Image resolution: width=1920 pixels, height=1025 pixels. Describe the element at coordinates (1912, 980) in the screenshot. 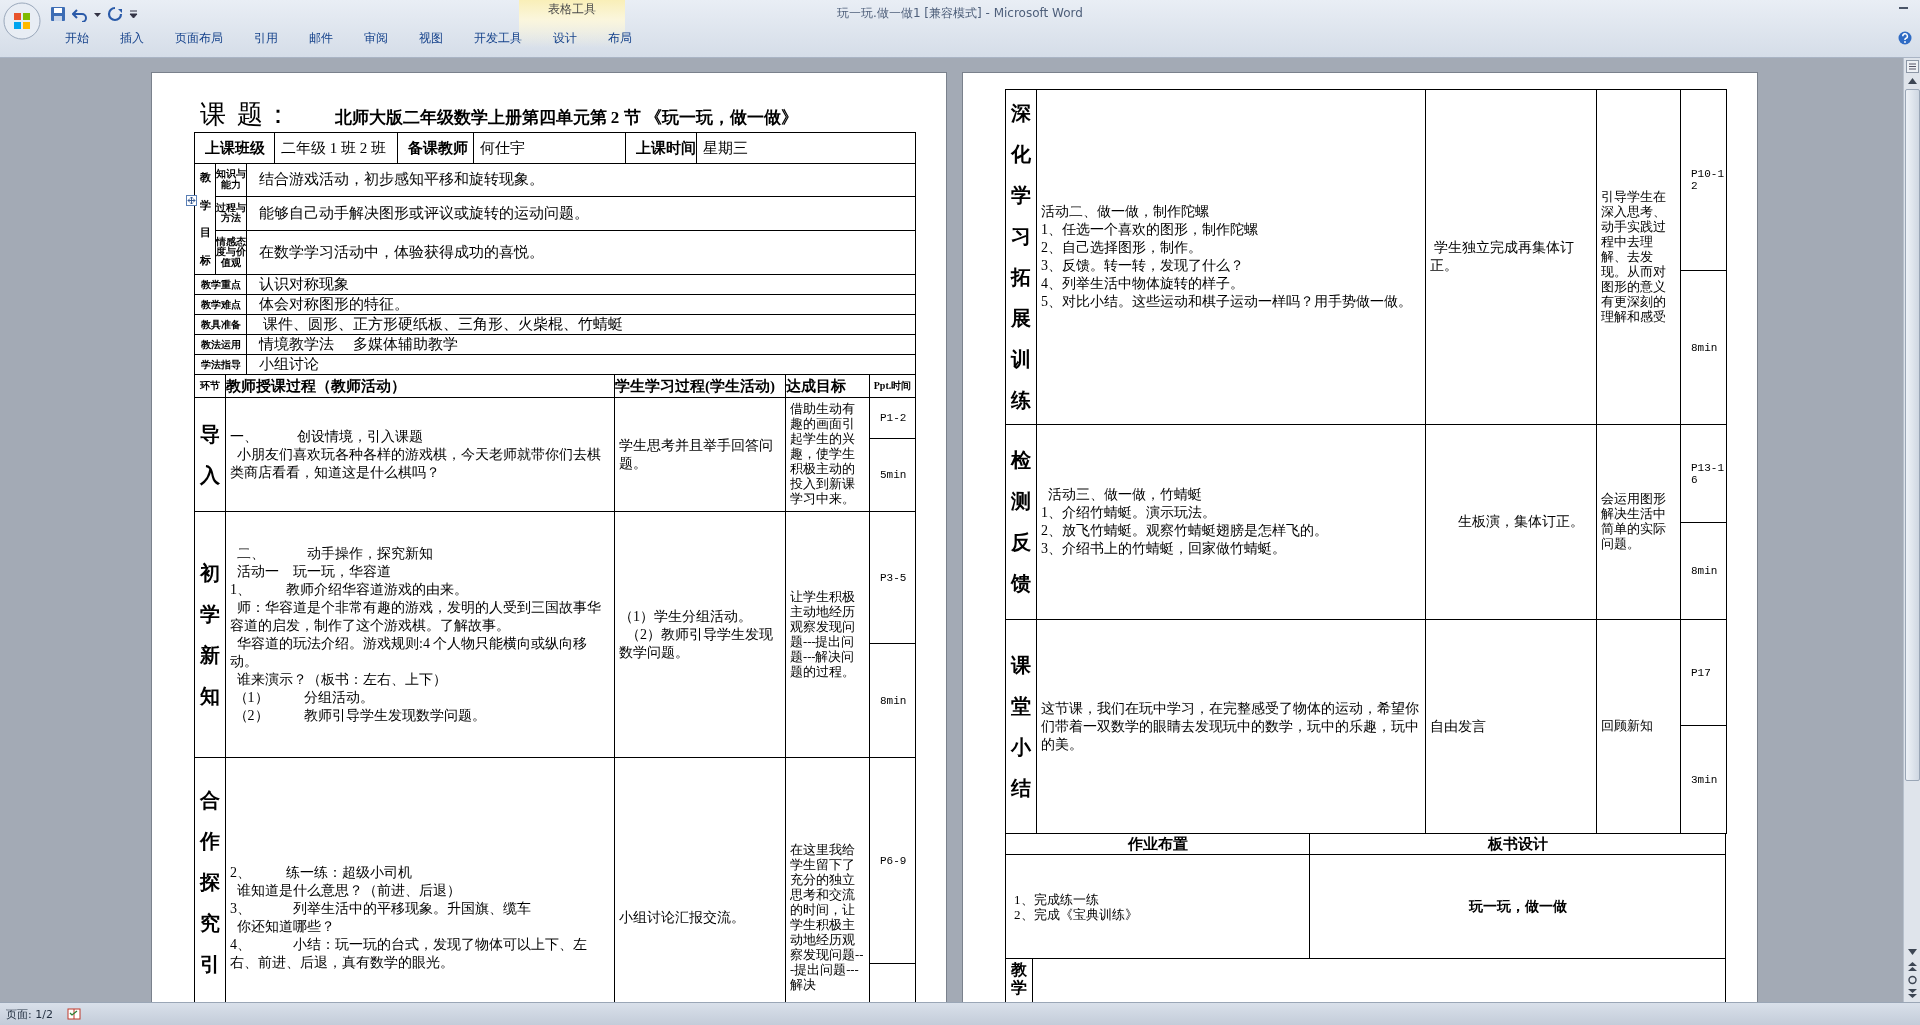

I see `browse-object-icon` at that location.